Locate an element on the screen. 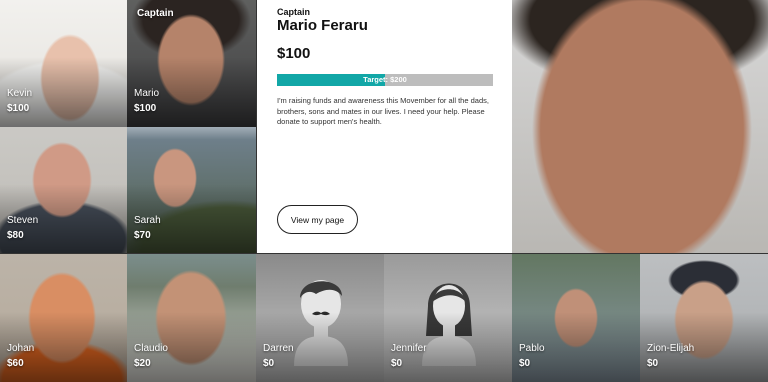 Image resolution: width=768 pixels, height=382 pixels. member-amount: $70 is located at coordinates (142, 235).